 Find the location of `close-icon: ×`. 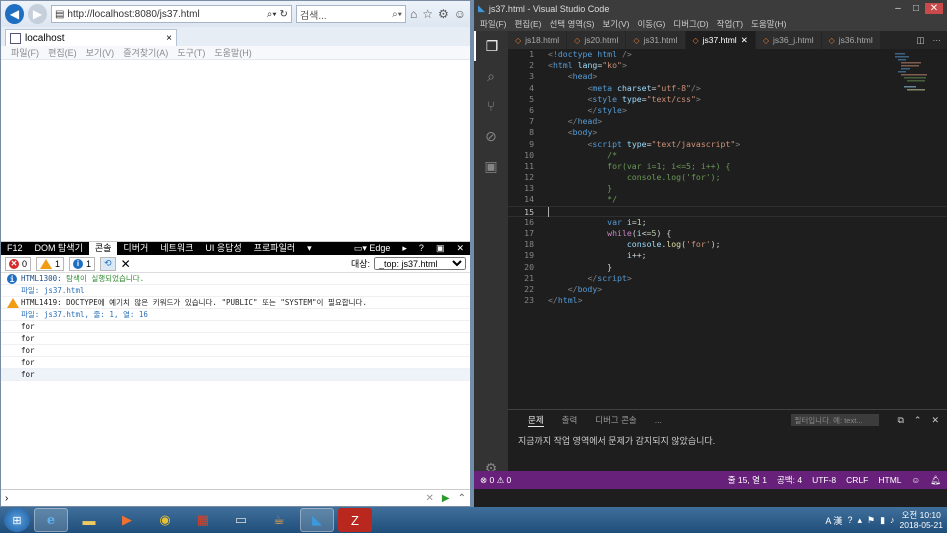

close-icon: × is located at coordinates (169, 38).